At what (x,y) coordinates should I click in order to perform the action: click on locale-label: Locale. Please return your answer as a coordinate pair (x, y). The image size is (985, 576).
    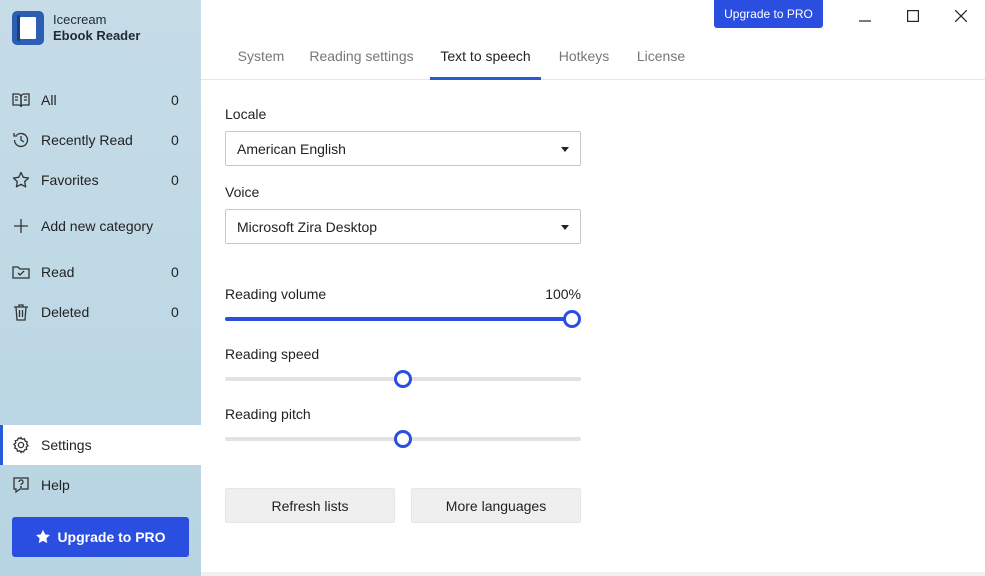
    Looking at the image, I should click on (246, 114).